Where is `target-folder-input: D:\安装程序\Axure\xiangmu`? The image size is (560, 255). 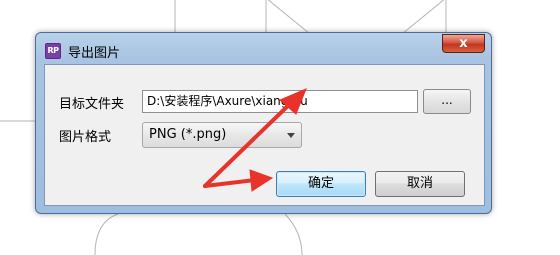 target-folder-input: D:\安装程序\Axure\xiangmu is located at coordinates (280, 101).